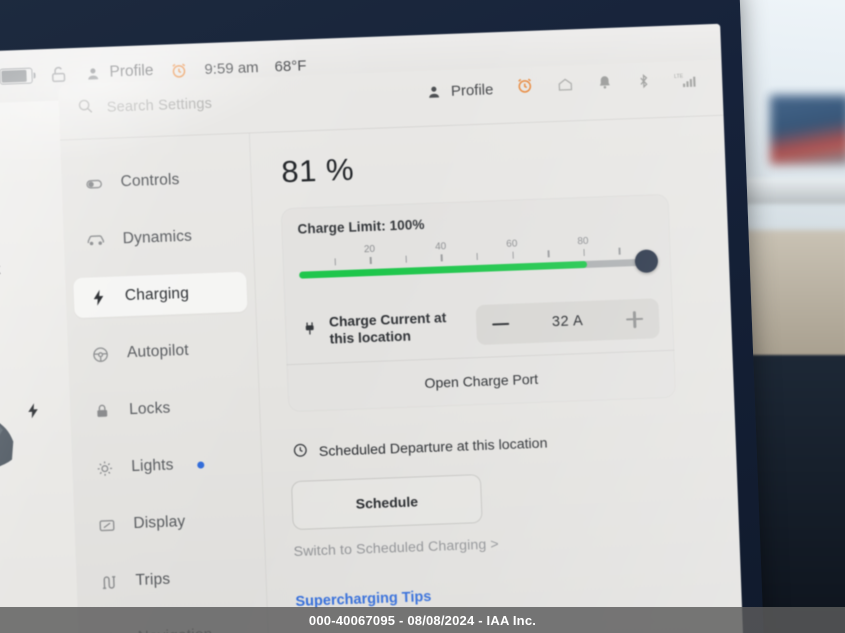  I want to click on schedule-button: Schedule, so click(386, 502).